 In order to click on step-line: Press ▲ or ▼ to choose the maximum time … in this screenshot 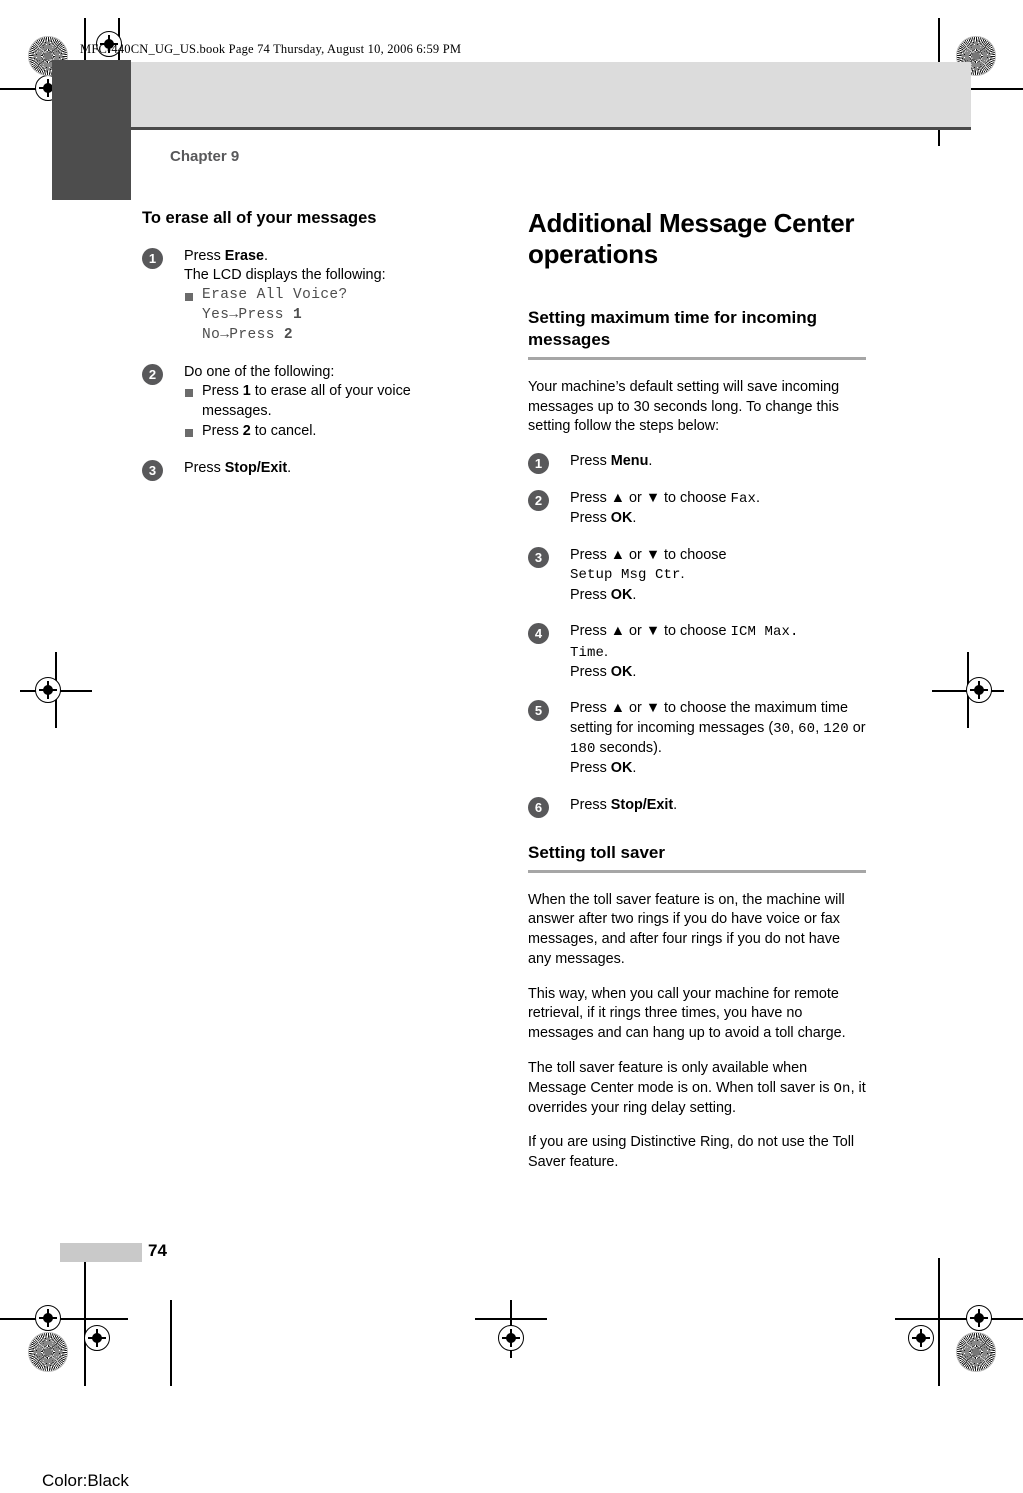, I will do `click(718, 729)`.